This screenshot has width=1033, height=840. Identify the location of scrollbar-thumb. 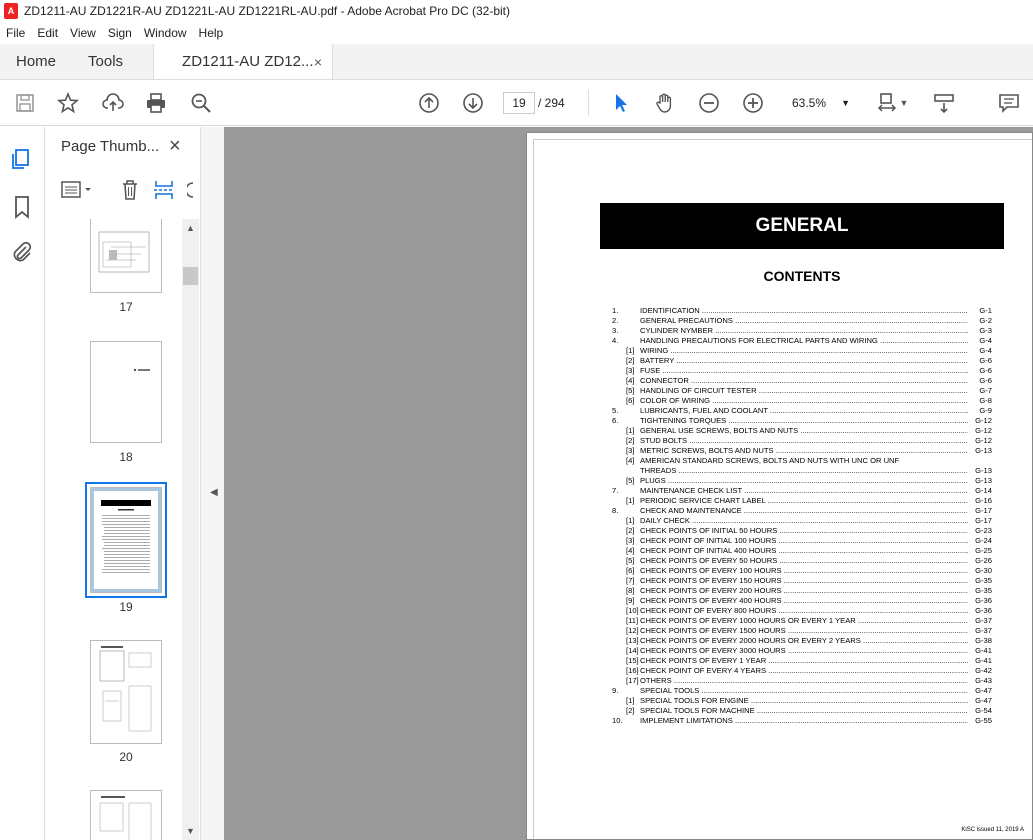
(190, 276).